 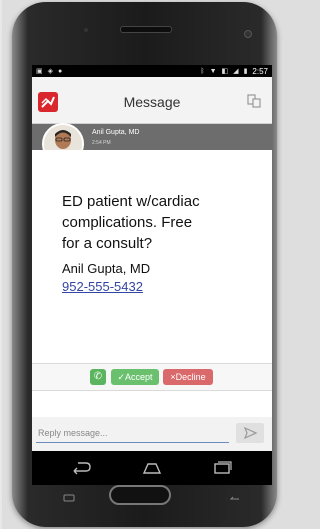 I want to click on signal-icon: ◢, so click(x=236, y=71).